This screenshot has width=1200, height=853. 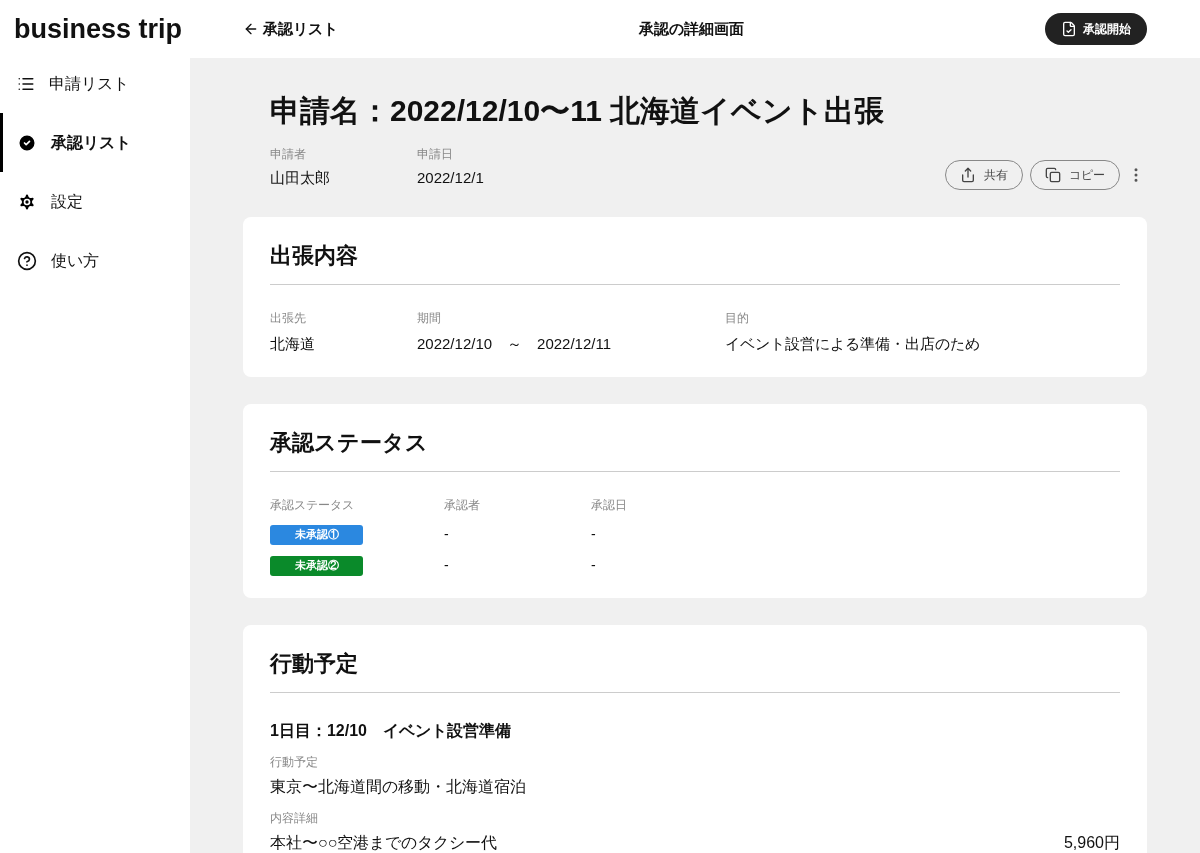 I want to click on field-label: 申請日, so click(x=435, y=154).